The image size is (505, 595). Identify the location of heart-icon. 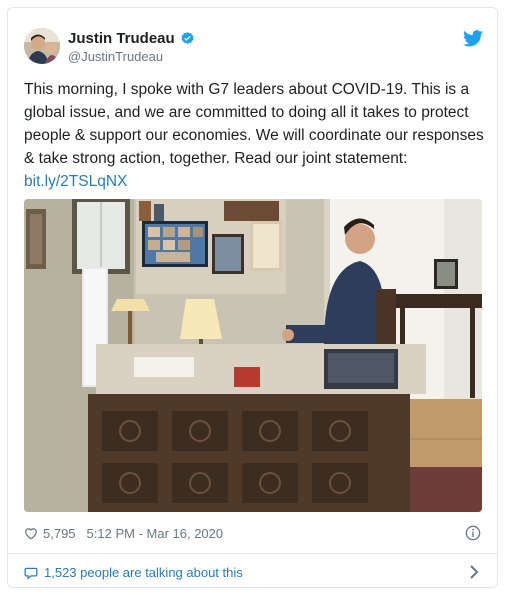
(31, 533).